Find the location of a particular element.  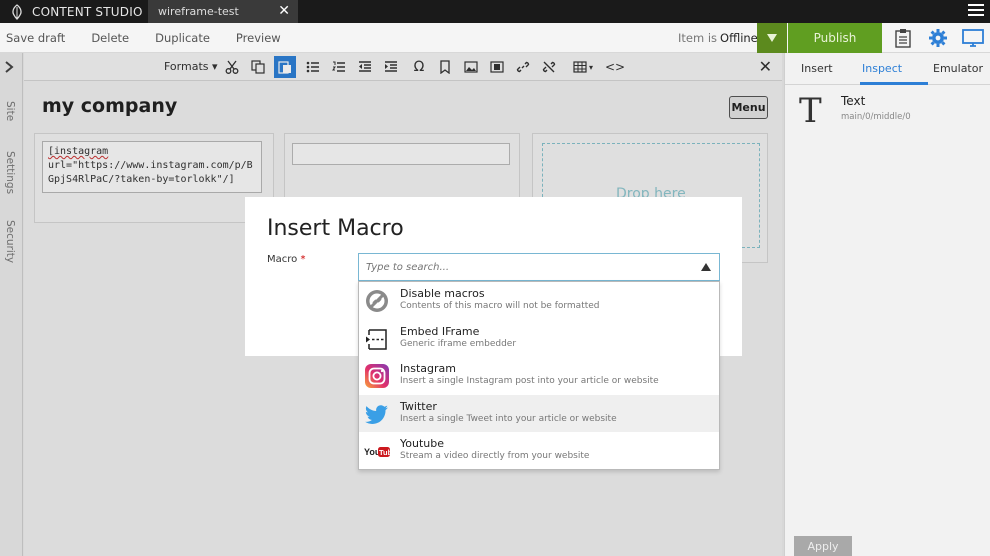

macro-combobox is located at coordinates (539, 267).